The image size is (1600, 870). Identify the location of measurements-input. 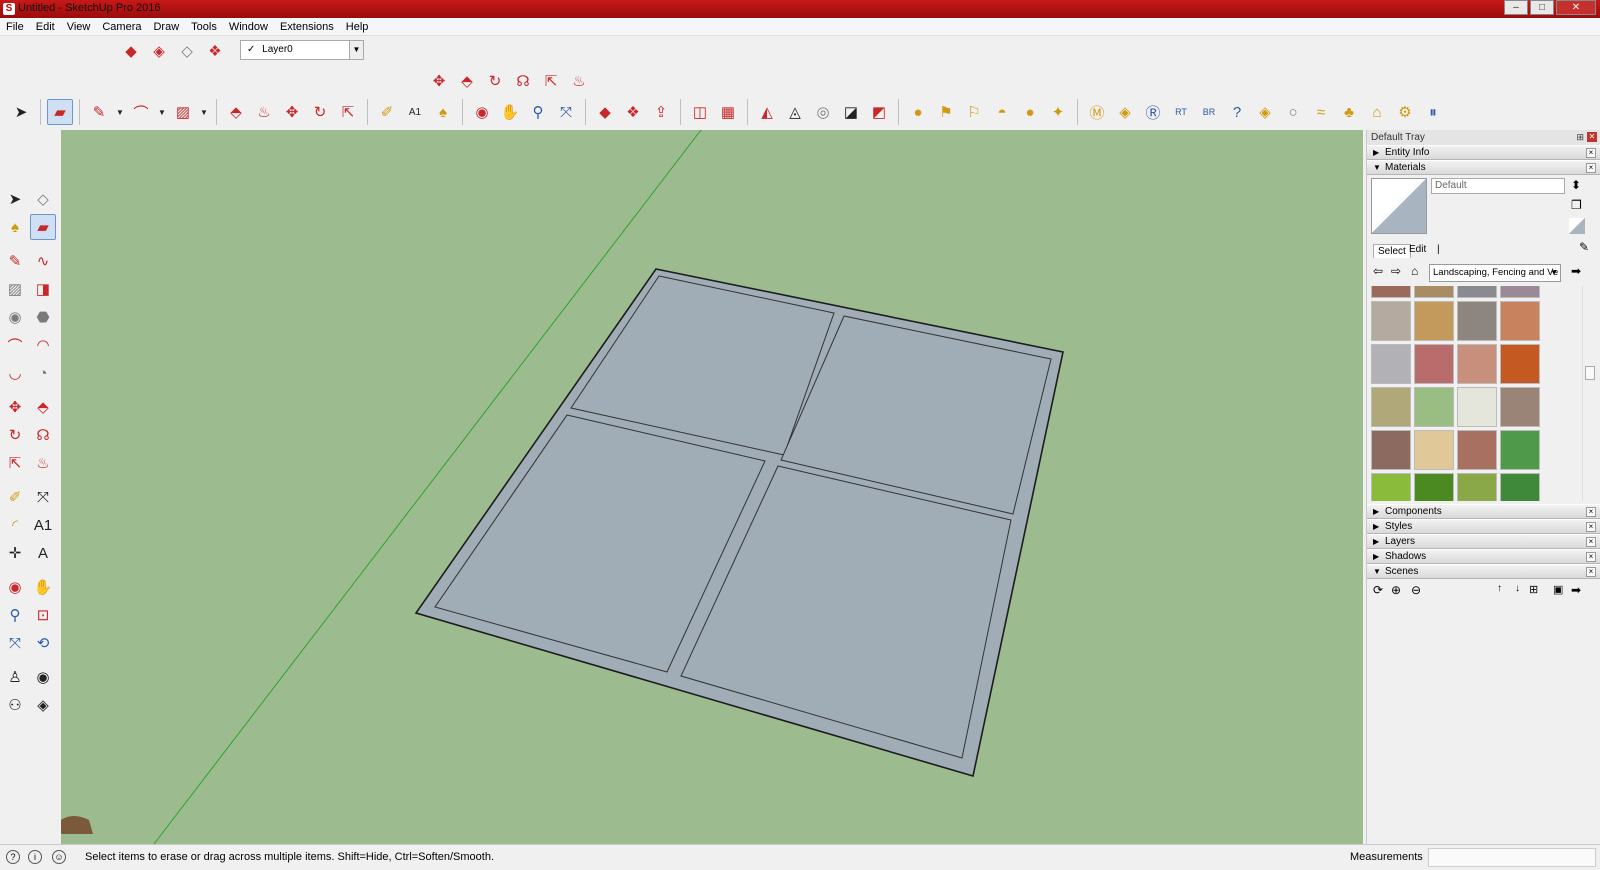
(1512, 857).